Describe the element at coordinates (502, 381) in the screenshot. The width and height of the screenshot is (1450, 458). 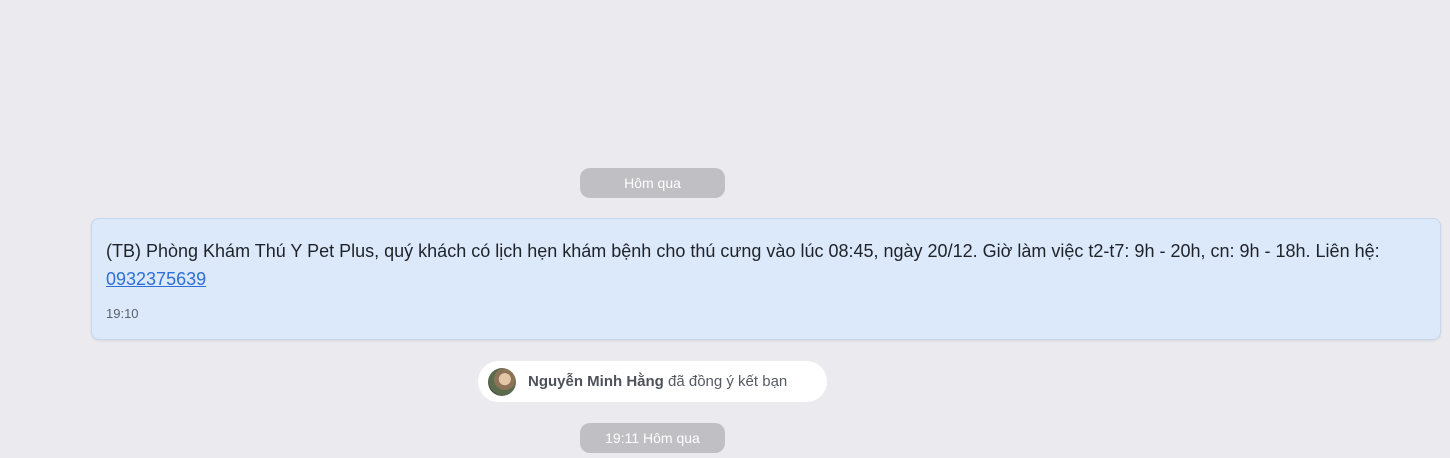
I see `avatar` at that location.